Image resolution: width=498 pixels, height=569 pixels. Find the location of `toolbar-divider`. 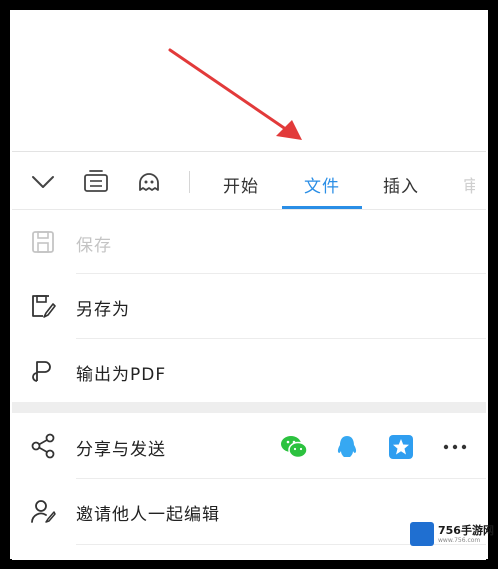

toolbar-divider is located at coordinates (189, 182).